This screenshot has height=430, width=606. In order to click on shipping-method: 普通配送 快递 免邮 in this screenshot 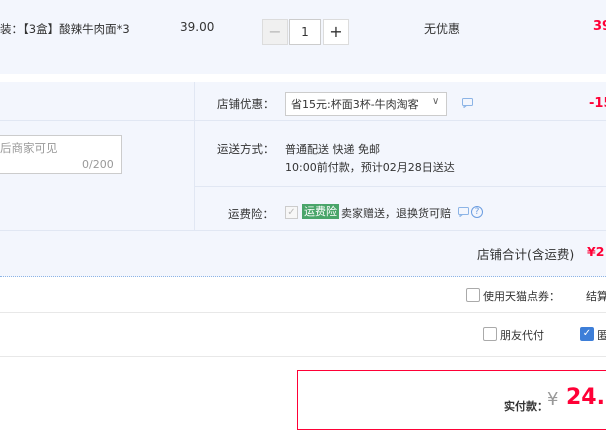, I will do `click(332, 149)`.